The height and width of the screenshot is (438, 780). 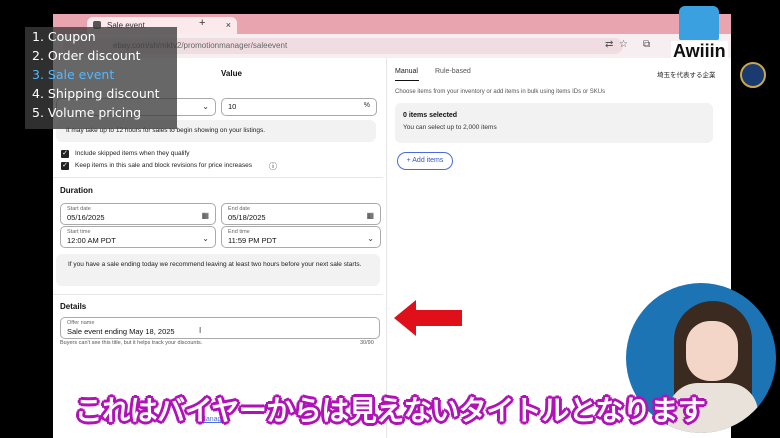 What do you see at coordinates (132, 153) in the screenshot?
I see `checkbox-label: Include skipped items when they qualify` at bounding box center [132, 153].